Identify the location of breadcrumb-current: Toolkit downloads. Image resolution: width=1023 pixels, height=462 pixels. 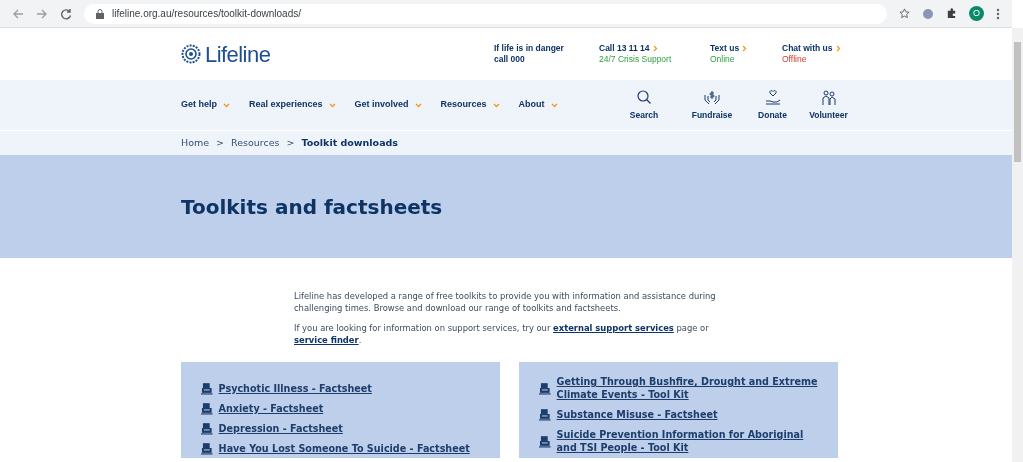
(349, 142).